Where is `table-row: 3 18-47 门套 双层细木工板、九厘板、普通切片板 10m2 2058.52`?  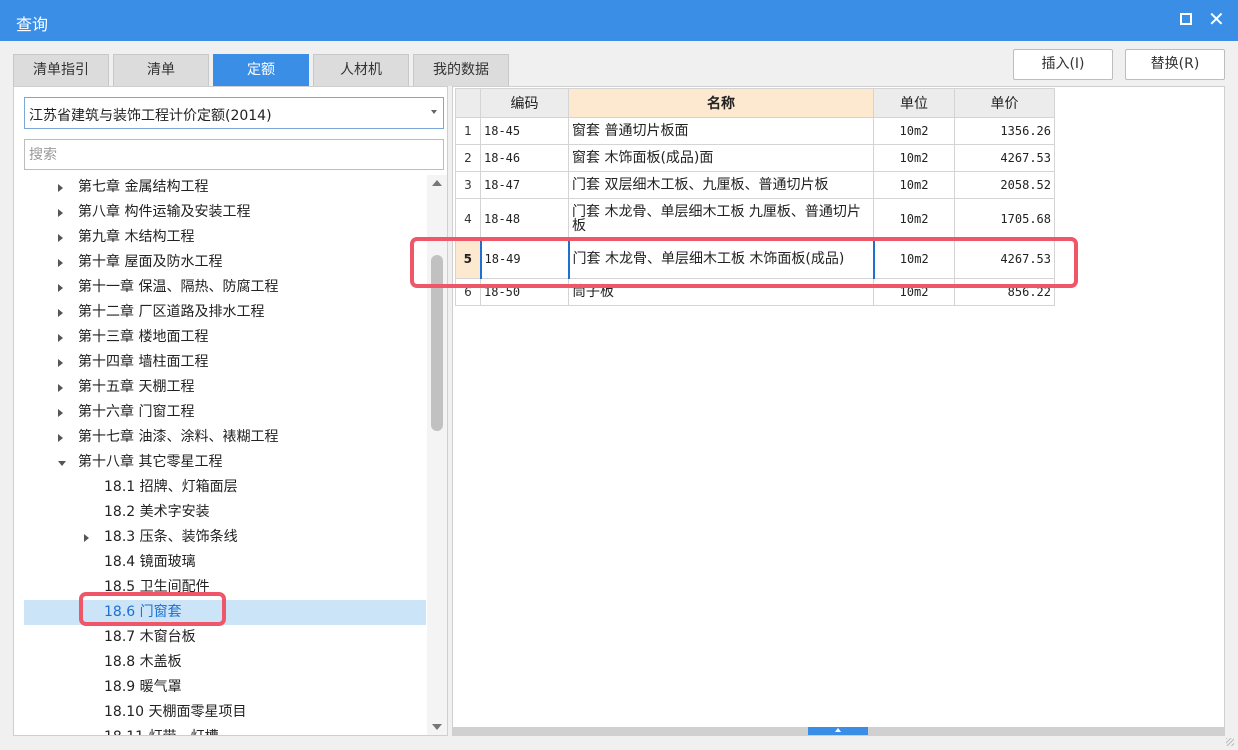 table-row: 3 18-47 门套 双层细木工板、九厘板、普通切片板 10m2 2058.52 is located at coordinates (755, 185).